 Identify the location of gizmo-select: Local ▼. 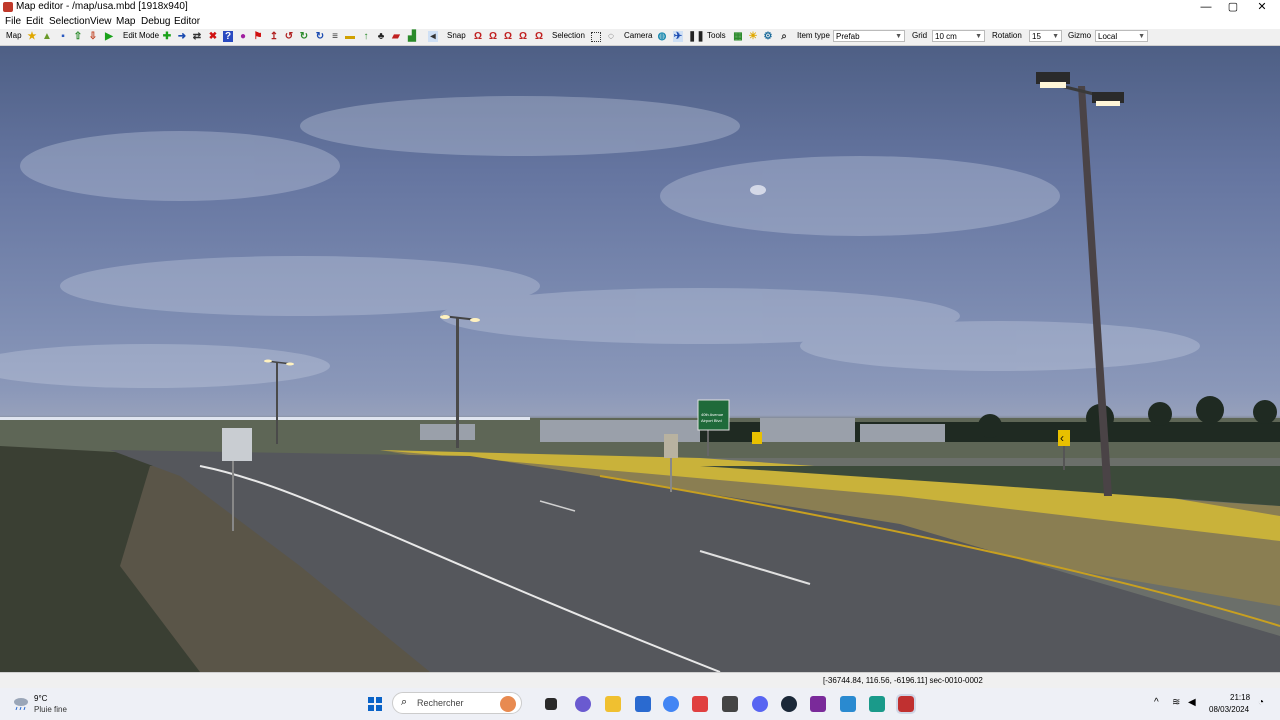
(1121, 36).